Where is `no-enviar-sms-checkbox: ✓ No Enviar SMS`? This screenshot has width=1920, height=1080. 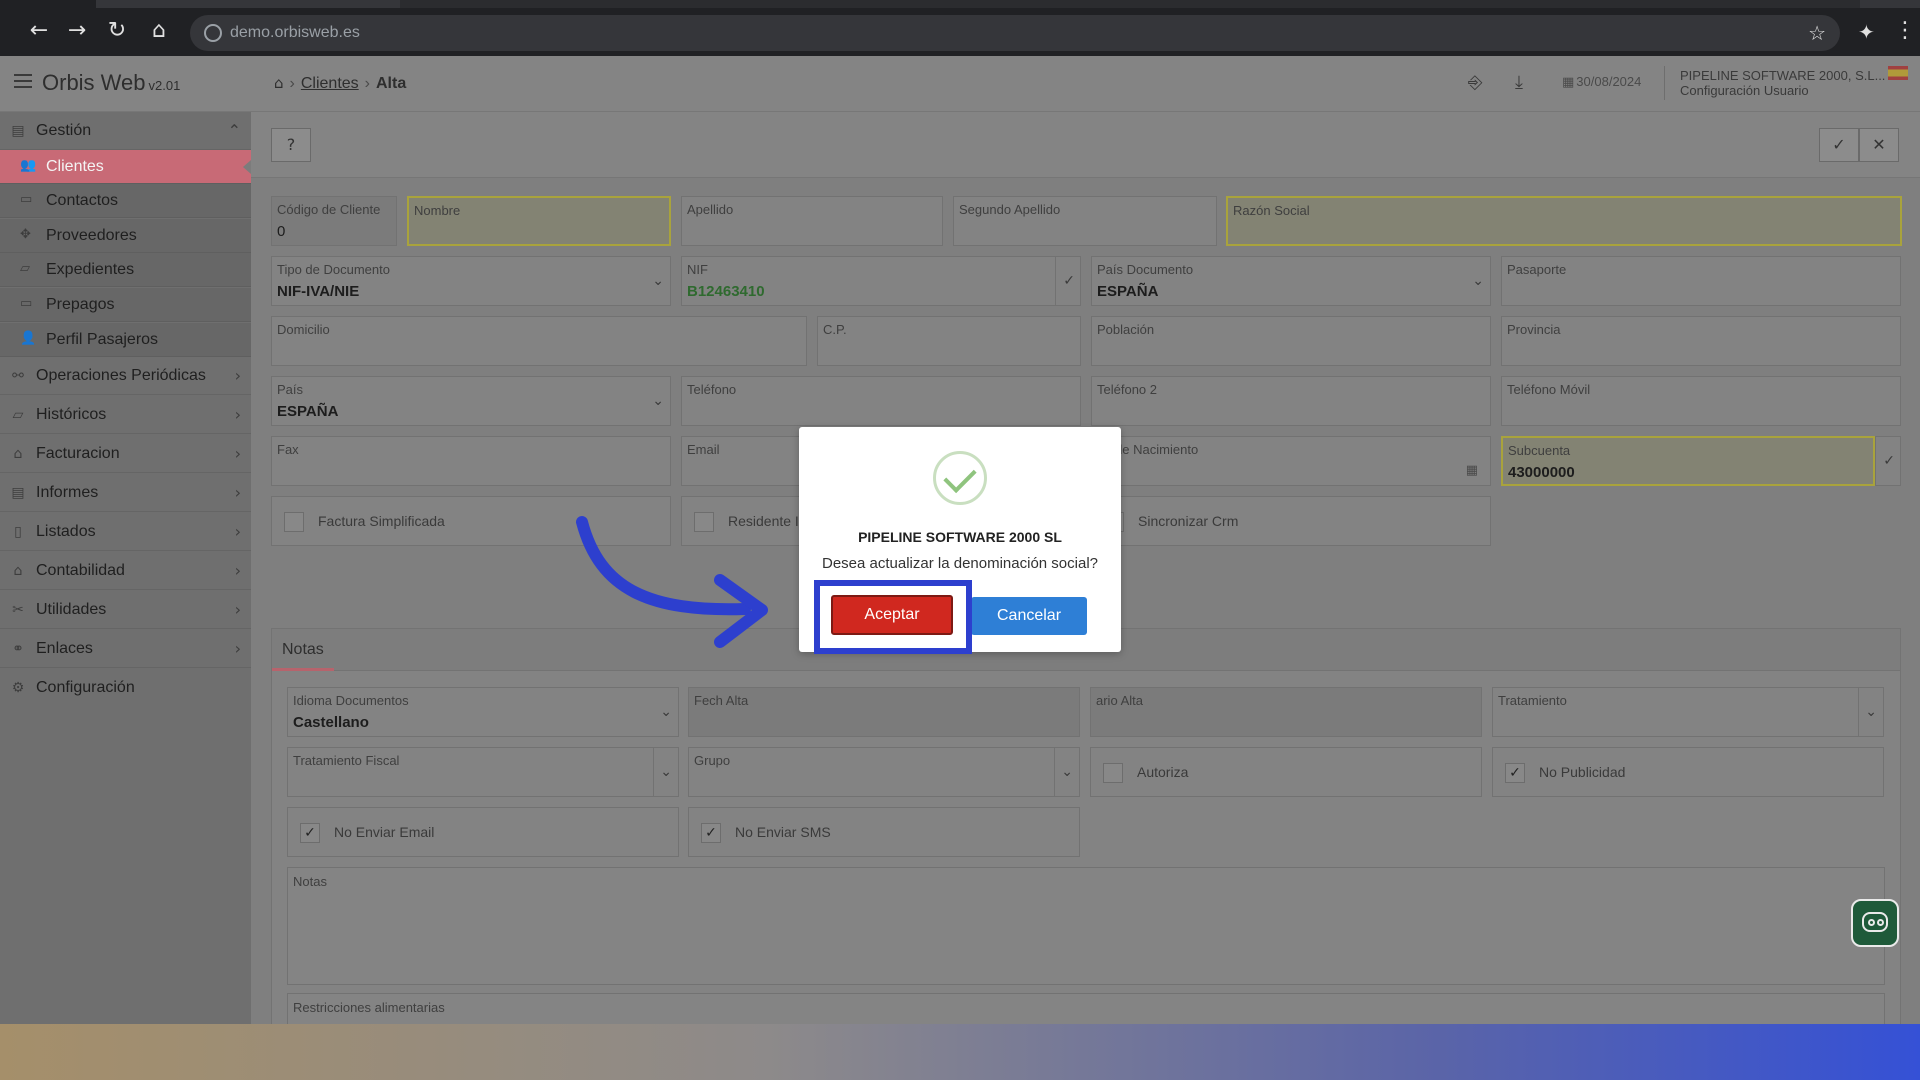
no-enviar-sms-checkbox: ✓ No Enviar SMS is located at coordinates (884, 832).